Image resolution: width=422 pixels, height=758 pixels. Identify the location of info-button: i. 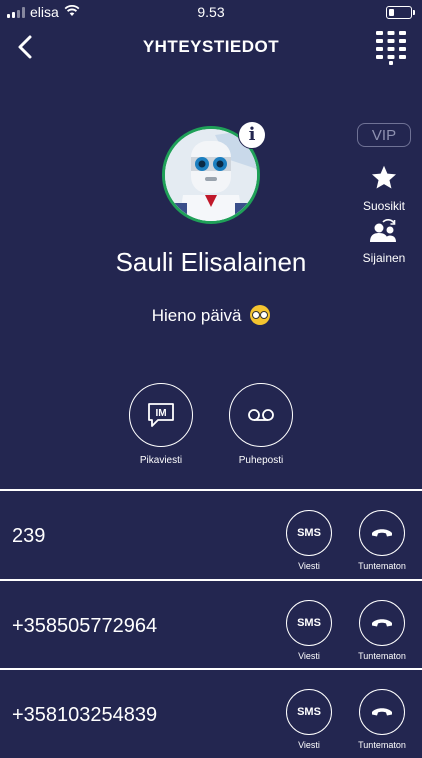
(252, 135).